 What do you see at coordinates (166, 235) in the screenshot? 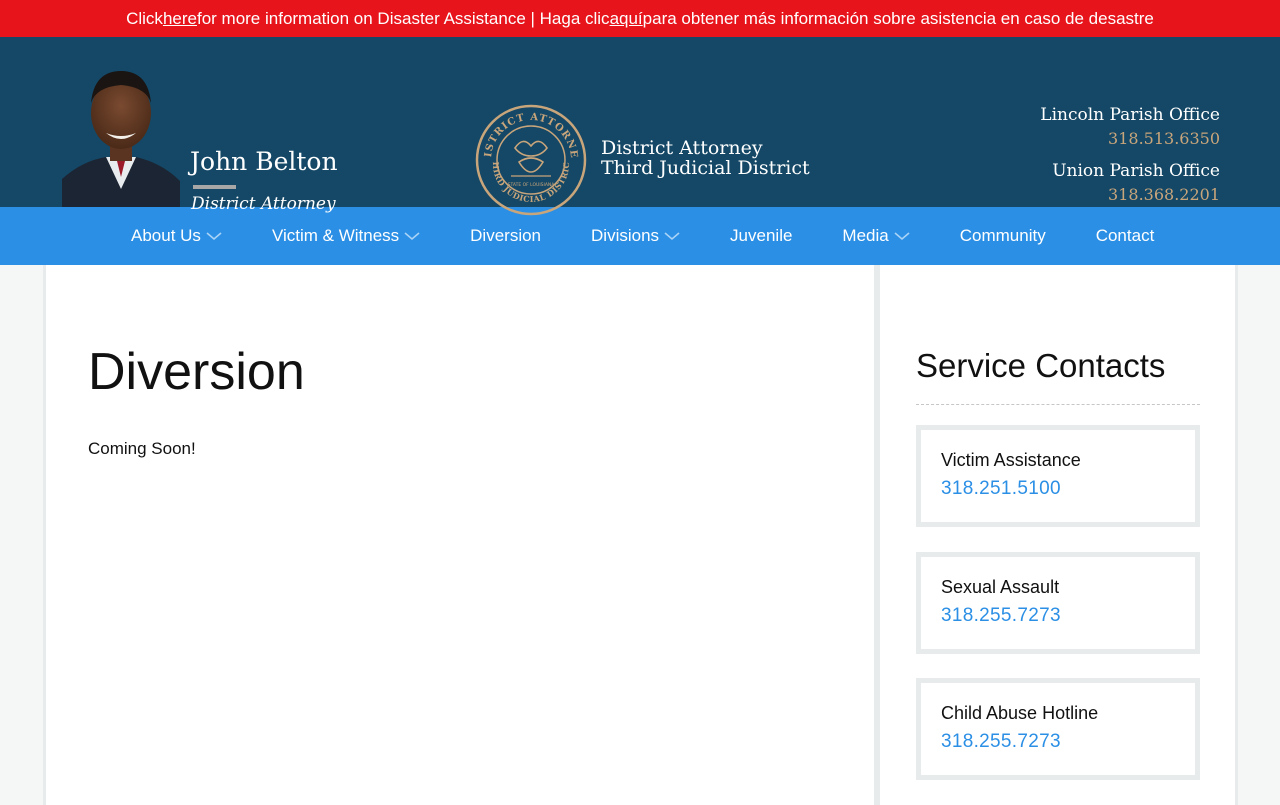
I see `nav-item-label: About Us` at bounding box center [166, 235].